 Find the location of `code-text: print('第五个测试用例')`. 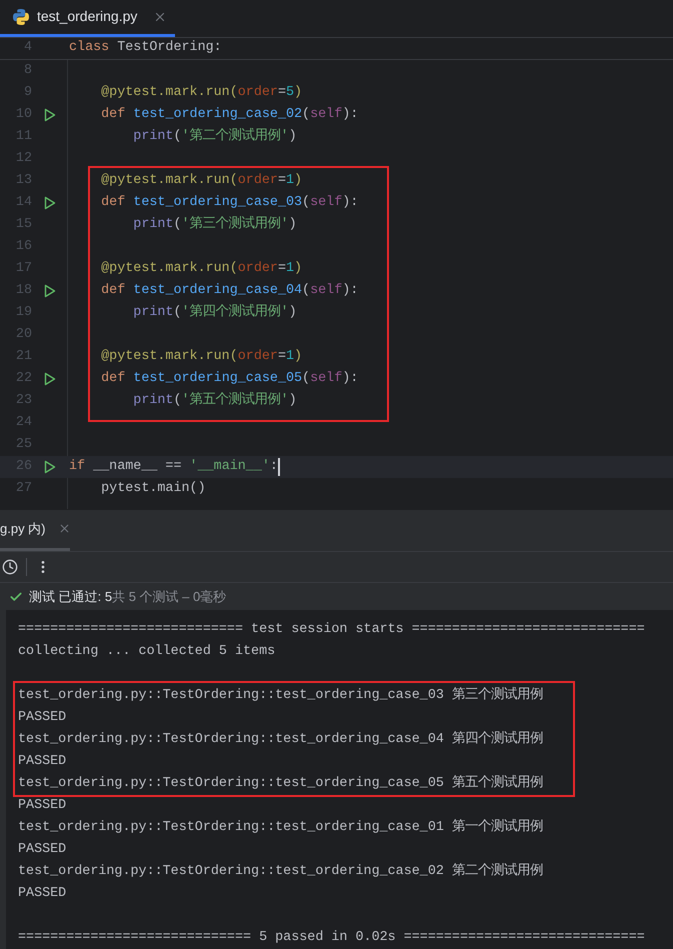

code-text: print('第五个测试用例') is located at coordinates (214, 400).